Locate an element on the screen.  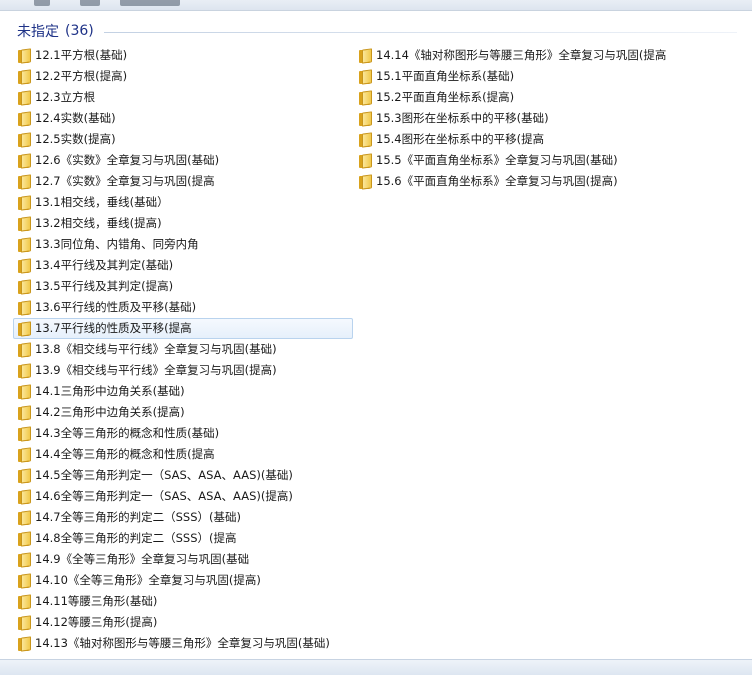
folder-item: 14.8全等三角形的判定二（SSS）(提高 is located at coordinates (183, 538).